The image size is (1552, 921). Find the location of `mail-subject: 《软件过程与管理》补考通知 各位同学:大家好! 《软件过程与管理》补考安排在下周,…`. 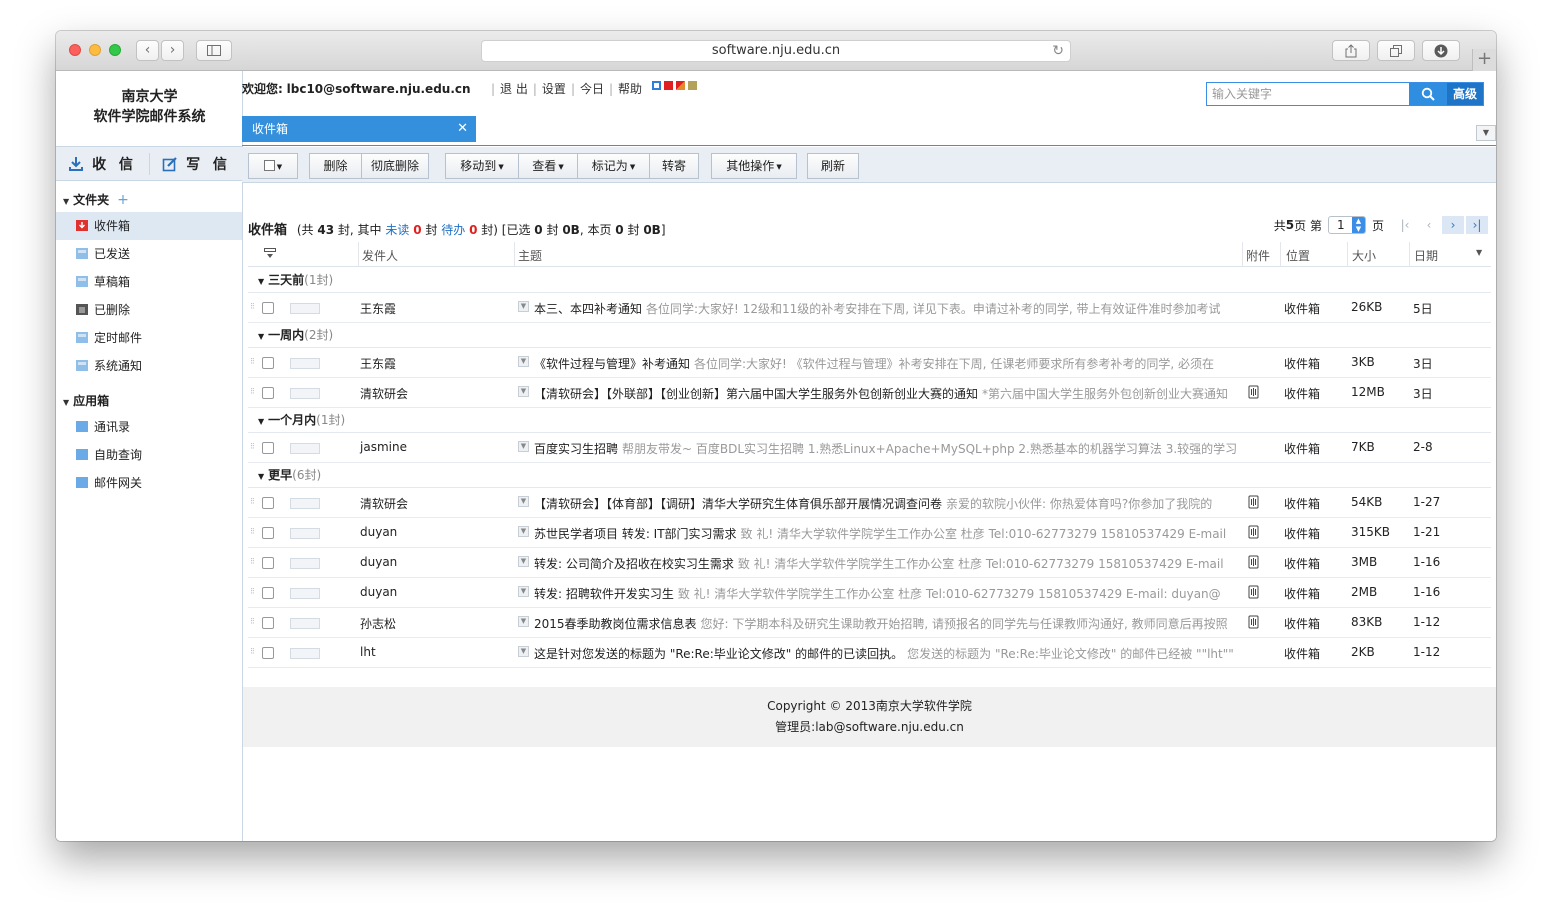

mail-subject: 《软件过程与管理》补考通知 各位同学:大家好! 《软件过程与管理》补考安排在下周,… is located at coordinates (886, 363).